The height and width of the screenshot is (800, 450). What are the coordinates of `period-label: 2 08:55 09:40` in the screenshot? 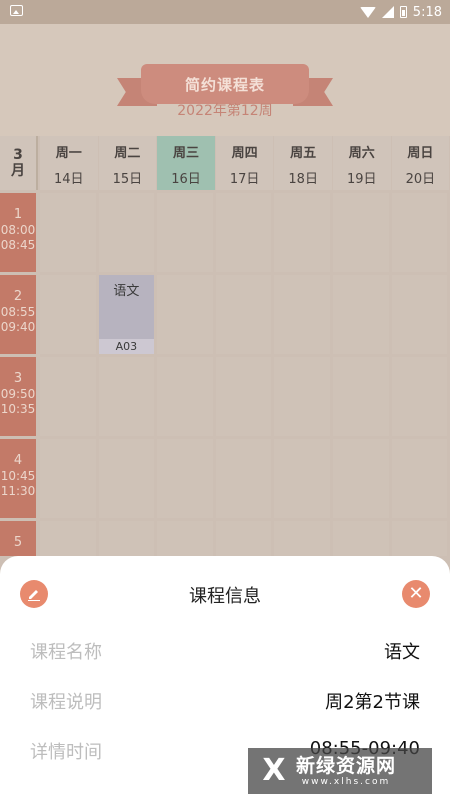 It's located at (18, 314).